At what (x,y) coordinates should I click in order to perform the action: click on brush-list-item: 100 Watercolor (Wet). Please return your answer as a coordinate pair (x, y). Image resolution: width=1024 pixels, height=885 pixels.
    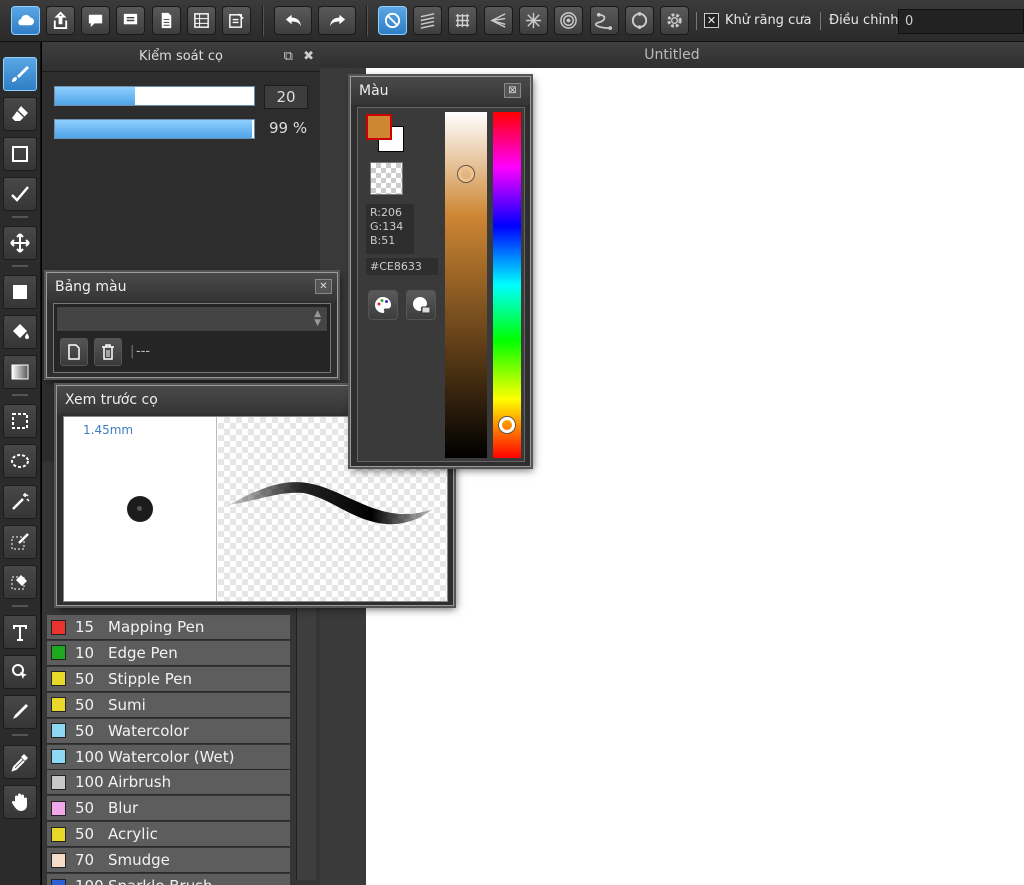
    Looking at the image, I should click on (168, 757).